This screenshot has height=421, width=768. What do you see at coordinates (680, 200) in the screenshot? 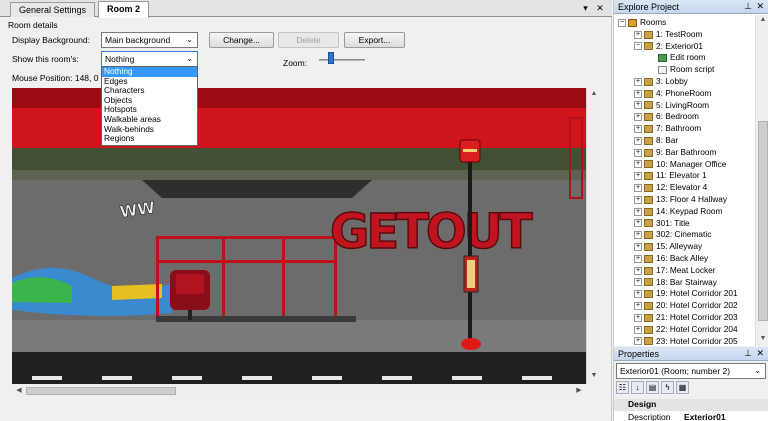
I see `tree-item: +13: Floor 4 Hallway` at bounding box center [680, 200].